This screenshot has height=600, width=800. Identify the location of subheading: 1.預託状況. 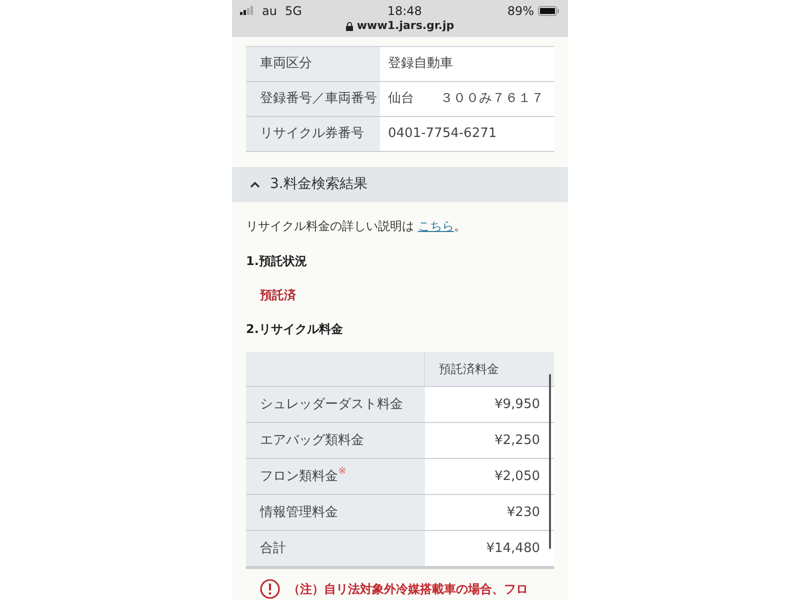
(277, 261).